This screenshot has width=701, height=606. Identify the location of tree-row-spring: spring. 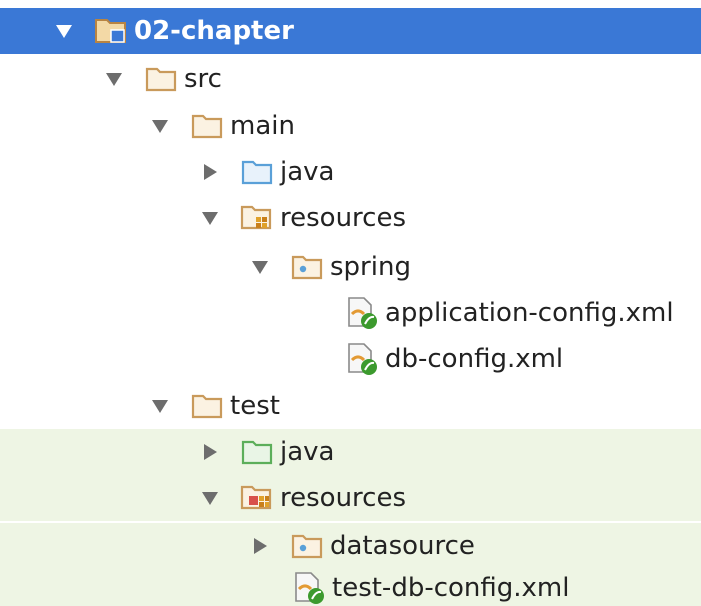
(350, 267).